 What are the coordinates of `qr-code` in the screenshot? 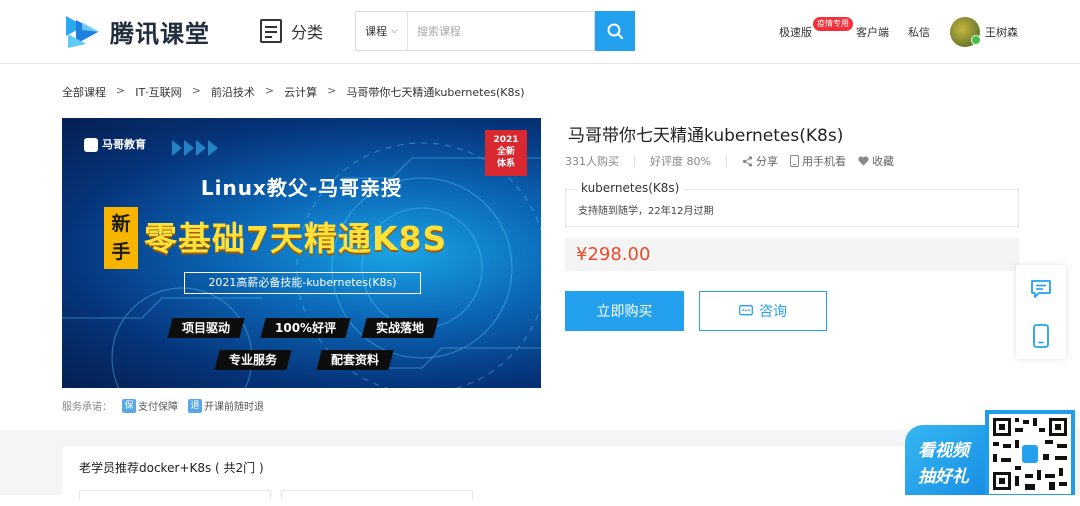 It's located at (1030, 454).